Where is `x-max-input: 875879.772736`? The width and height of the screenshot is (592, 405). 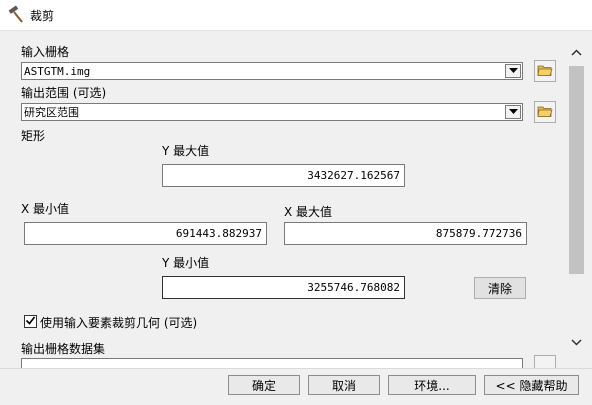
x-max-input: 875879.772736 is located at coordinates (405, 233).